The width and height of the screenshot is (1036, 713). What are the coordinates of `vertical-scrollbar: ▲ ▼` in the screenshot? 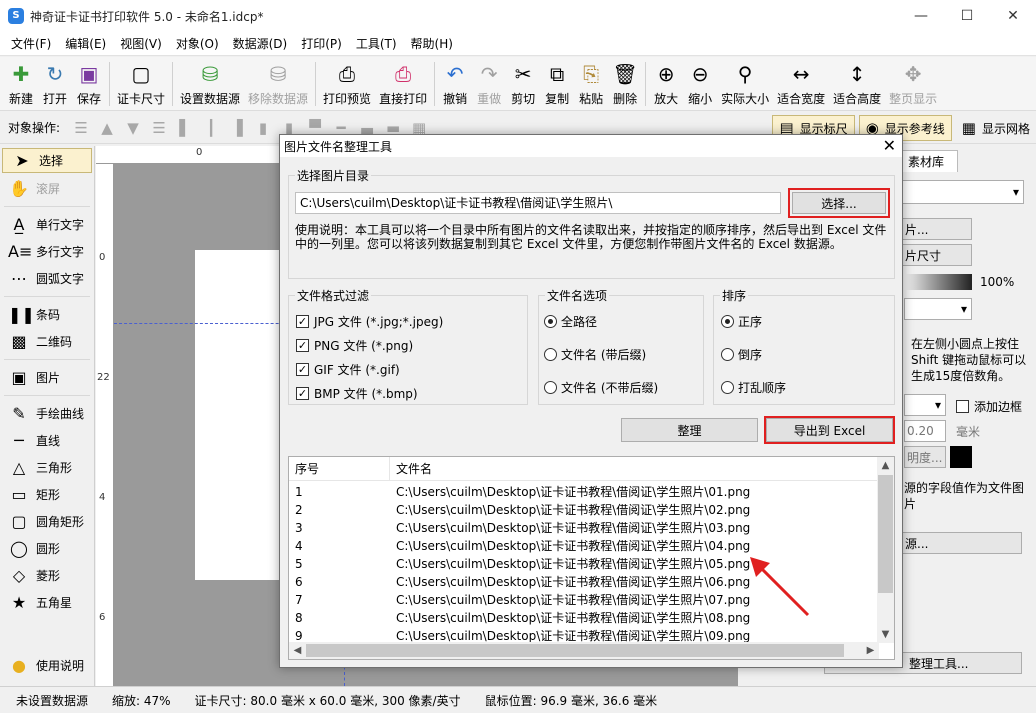 It's located at (885, 550).